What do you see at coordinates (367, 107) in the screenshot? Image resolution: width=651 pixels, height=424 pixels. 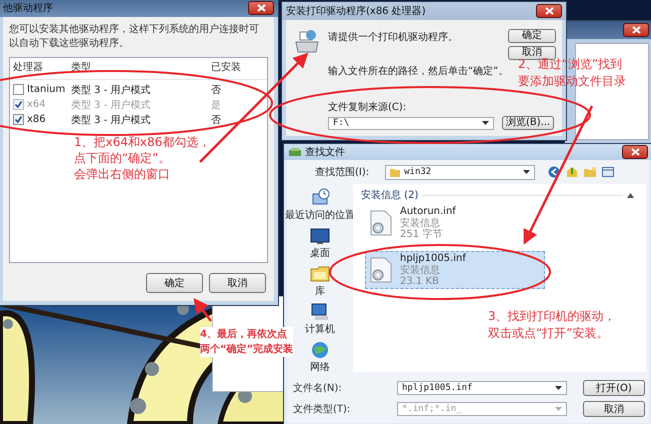 I see `field-label: 文件复制来源(C):` at bounding box center [367, 107].